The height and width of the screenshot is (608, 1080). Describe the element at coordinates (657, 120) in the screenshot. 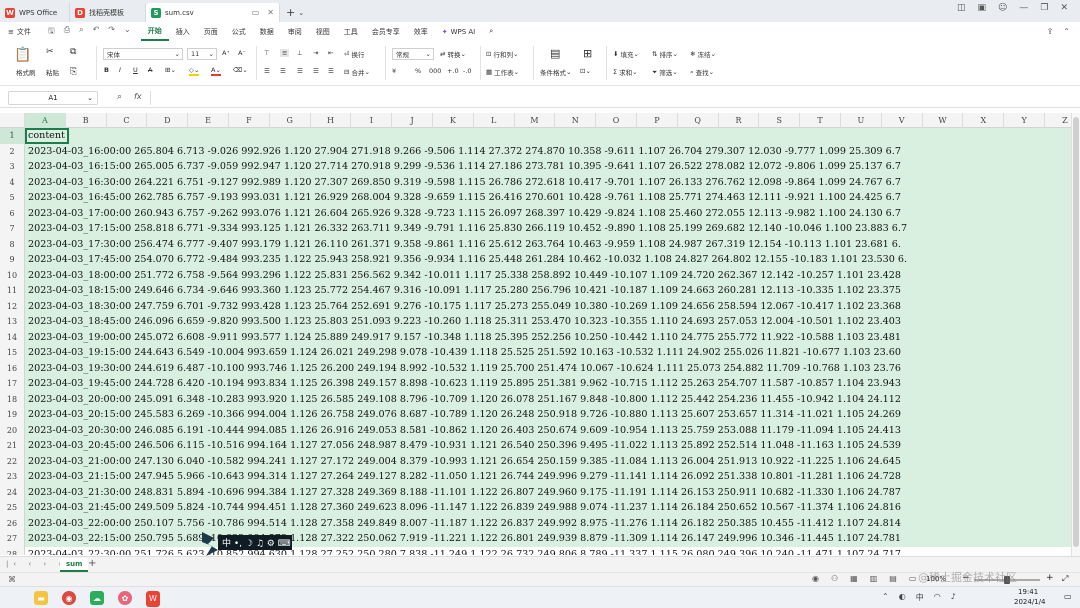

I see `column-header-p: P` at that location.